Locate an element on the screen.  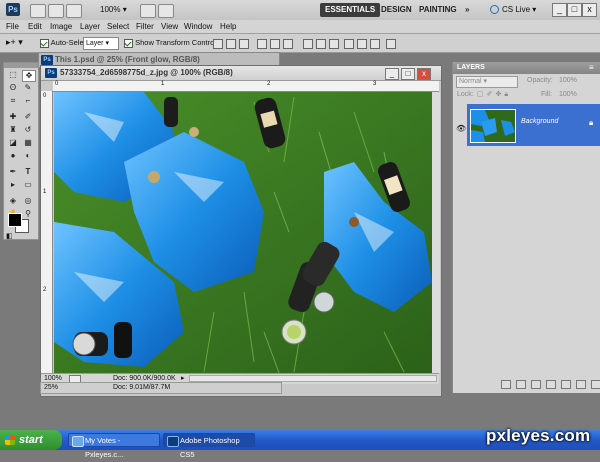
horizontal-ruler: 0 1 2 3 is located at coordinates (246, 86).